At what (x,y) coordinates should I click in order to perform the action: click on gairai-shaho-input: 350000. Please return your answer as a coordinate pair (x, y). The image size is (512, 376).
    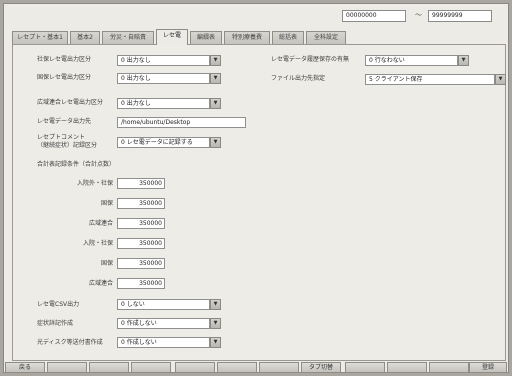
    Looking at the image, I should click on (141, 183).